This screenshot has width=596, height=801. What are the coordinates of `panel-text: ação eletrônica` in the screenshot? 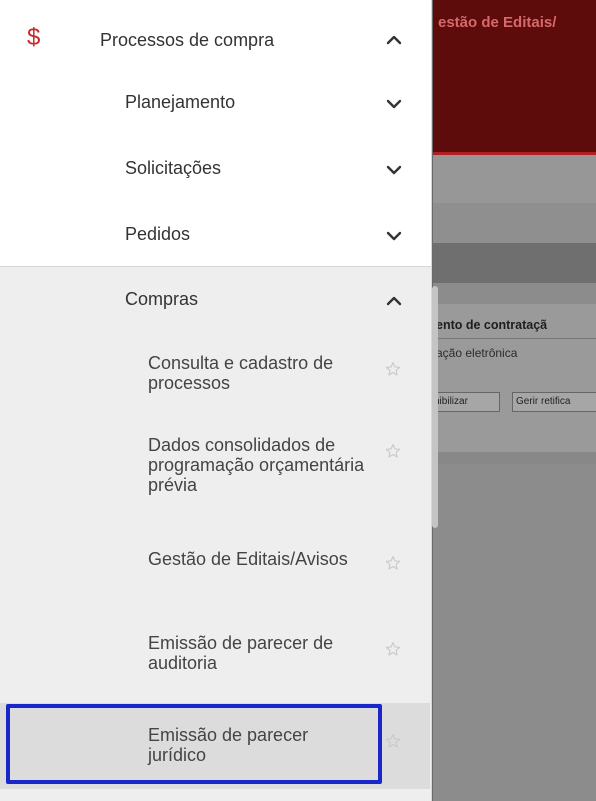 It's located at (477, 353).